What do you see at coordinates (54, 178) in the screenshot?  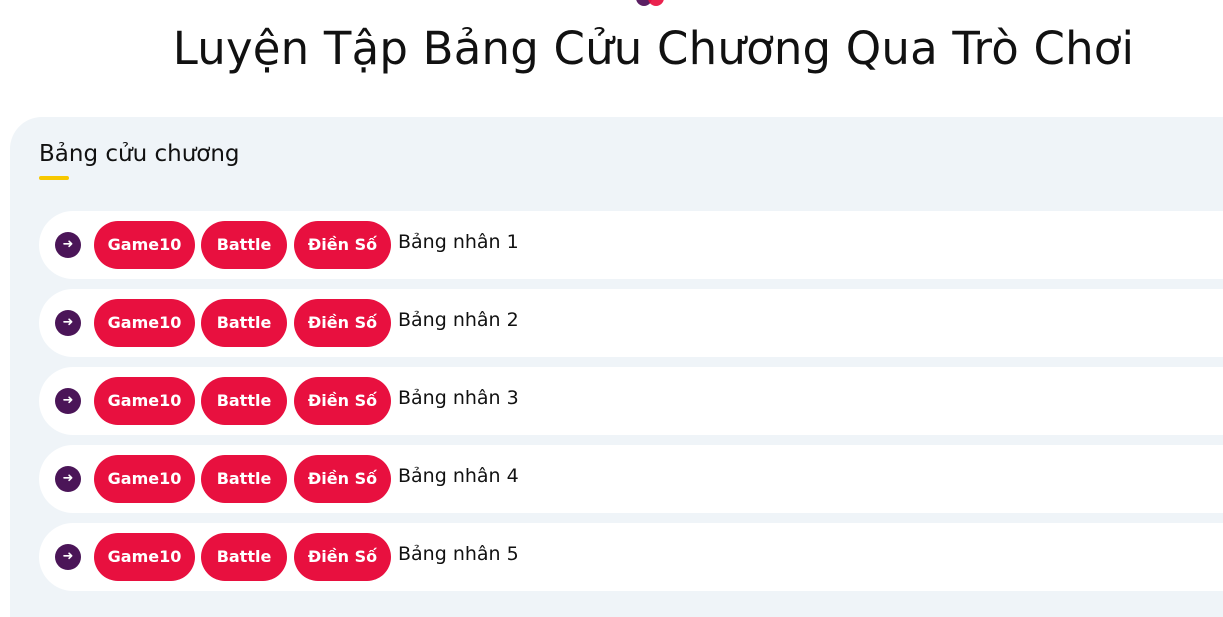 I see `section-title-underline` at bounding box center [54, 178].